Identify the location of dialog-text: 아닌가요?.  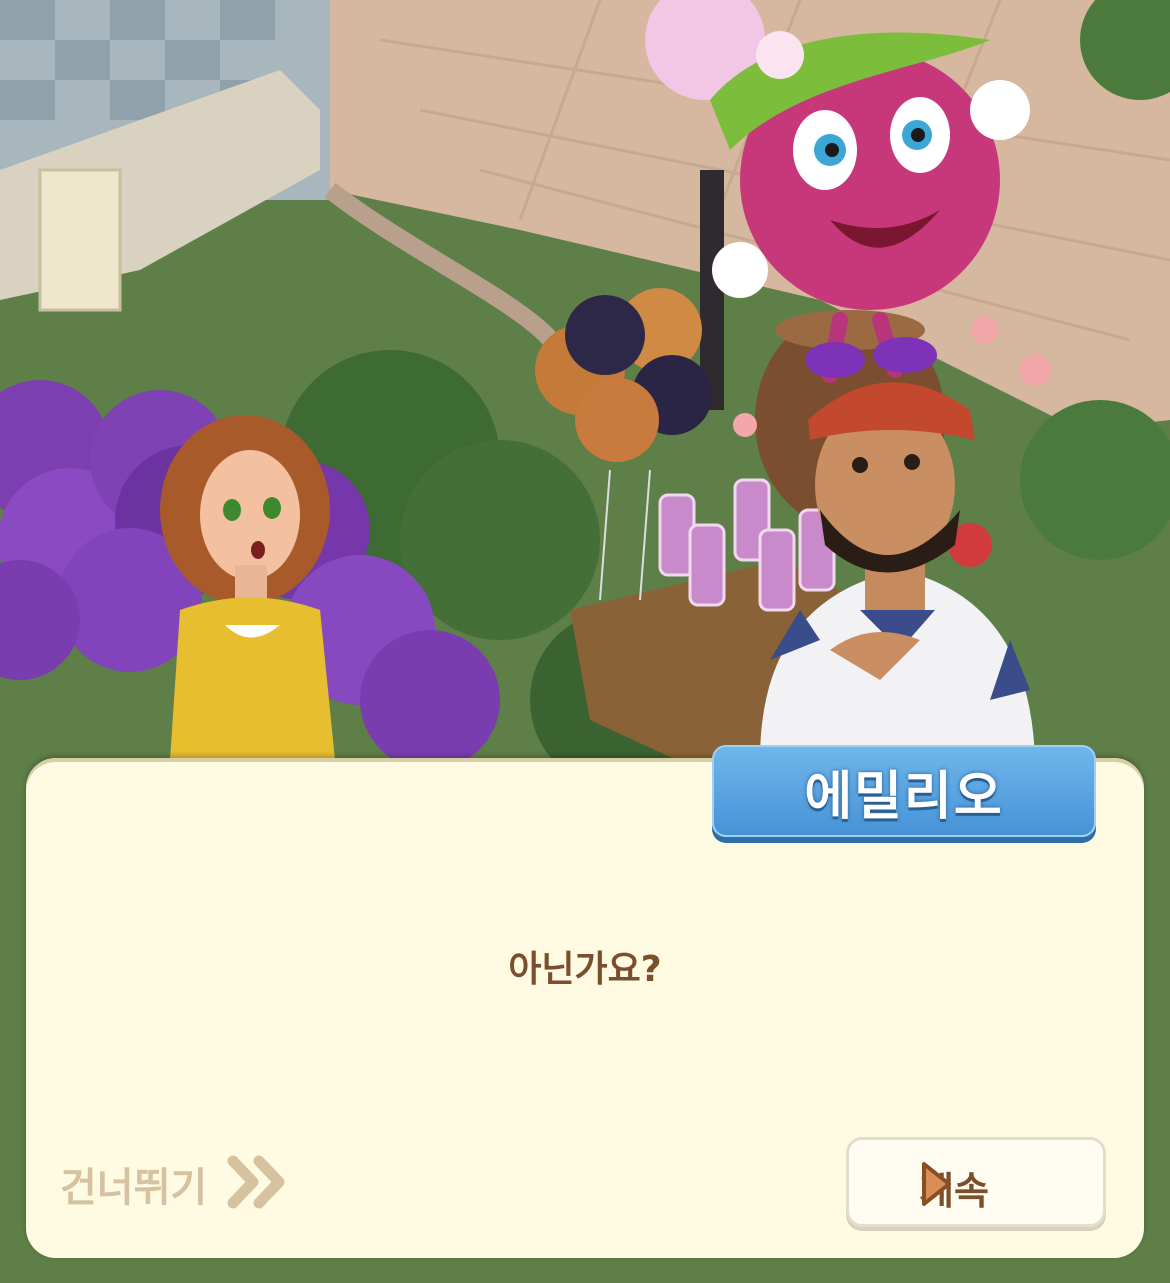
(585, 969).